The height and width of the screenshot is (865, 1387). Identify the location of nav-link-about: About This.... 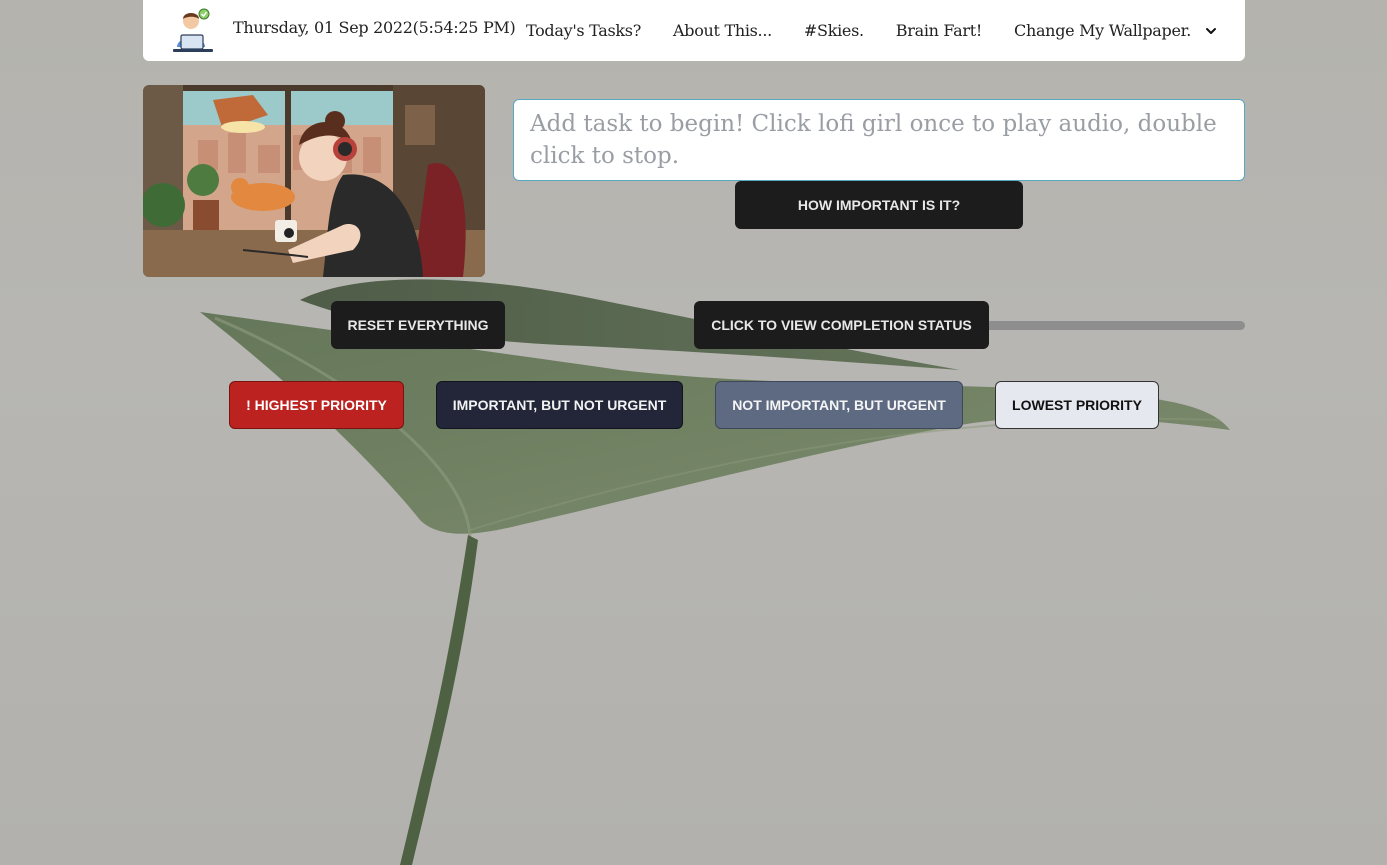
(722, 30).